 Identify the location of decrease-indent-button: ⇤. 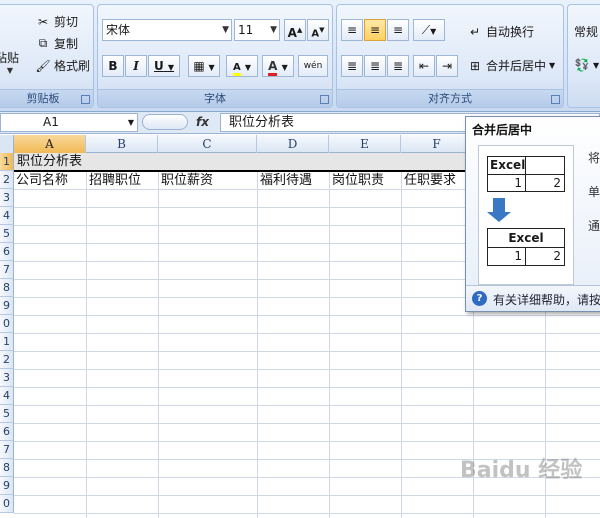
(424, 66).